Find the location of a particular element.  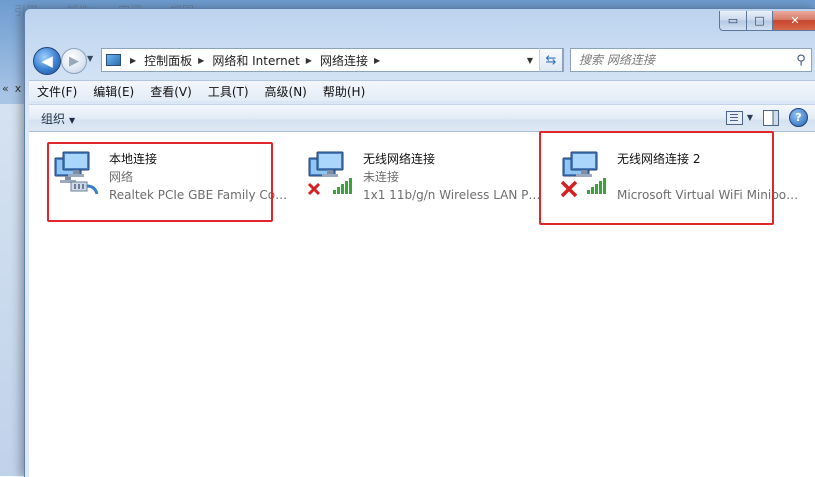

forward-button: ▶ is located at coordinates (74, 61).